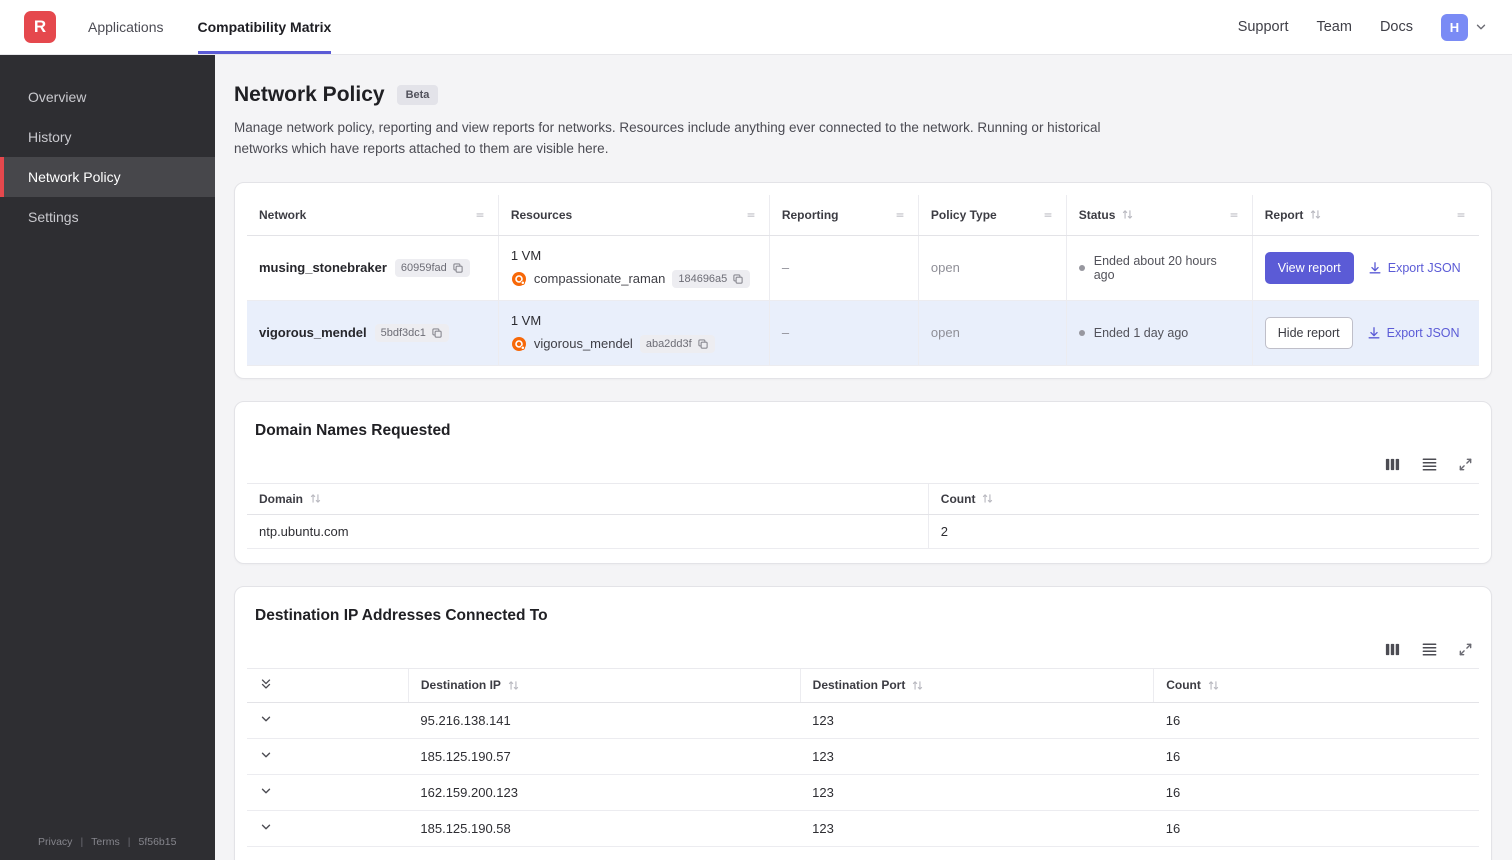 The width and height of the screenshot is (1512, 860). What do you see at coordinates (323, 268) in the screenshot?
I see `network-name: musing_stonebraker` at bounding box center [323, 268].